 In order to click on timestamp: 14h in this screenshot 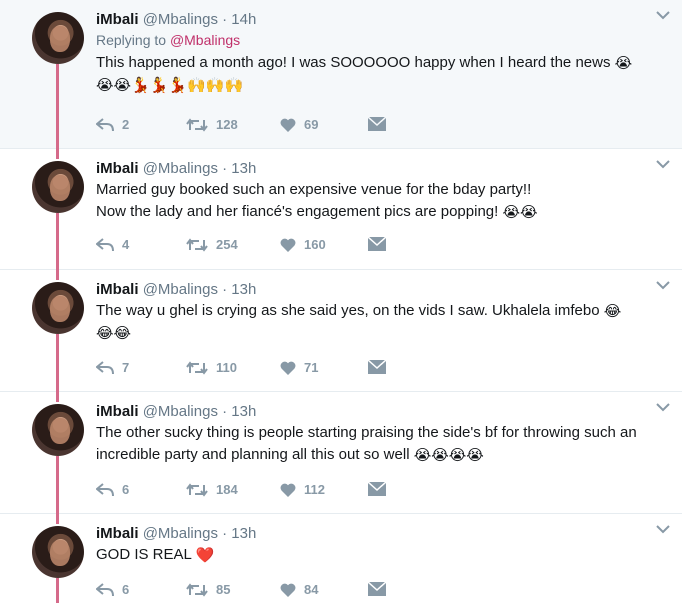, I will do `click(243, 19)`.